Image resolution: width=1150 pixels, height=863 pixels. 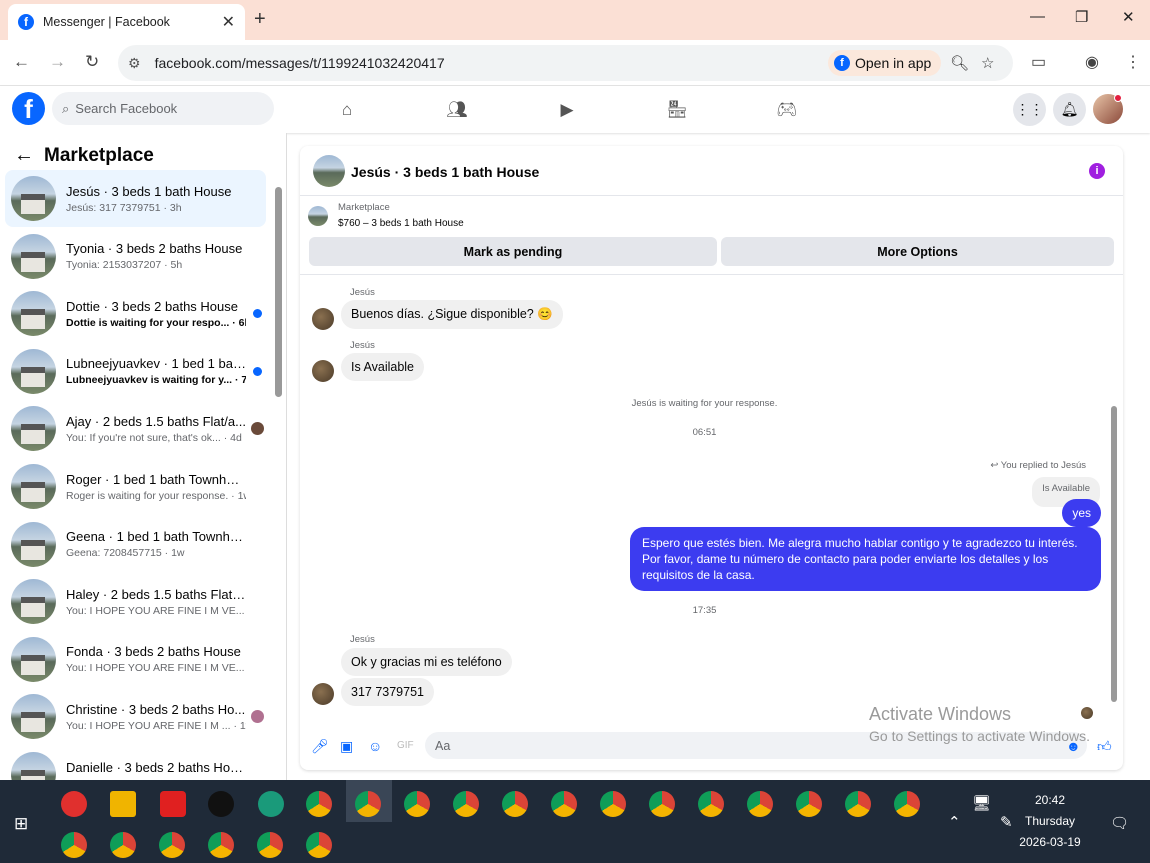 What do you see at coordinates (123, 804) in the screenshot?
I see `file-explorer-icon` at bounding box center [123, 804].